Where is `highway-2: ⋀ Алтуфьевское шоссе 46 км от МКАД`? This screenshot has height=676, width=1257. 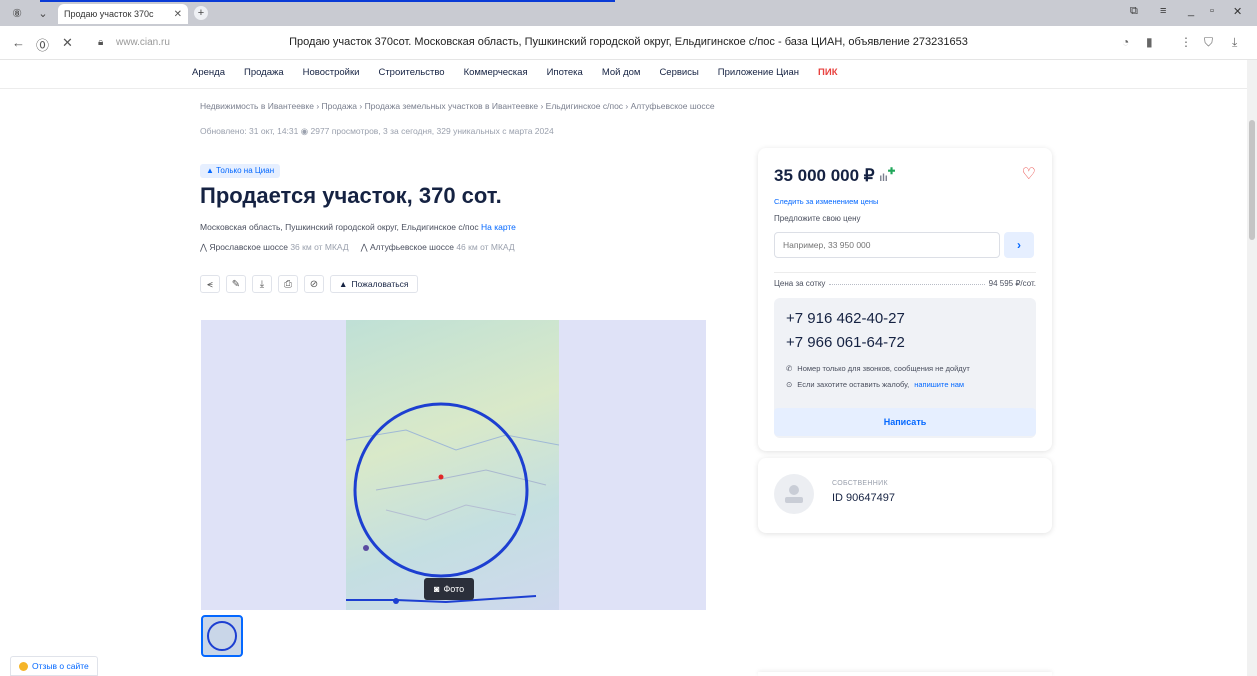
highway-2: ⋀ Алтуфьевское шоссе 46 км от МКАД is located at coordinates (438, 247).